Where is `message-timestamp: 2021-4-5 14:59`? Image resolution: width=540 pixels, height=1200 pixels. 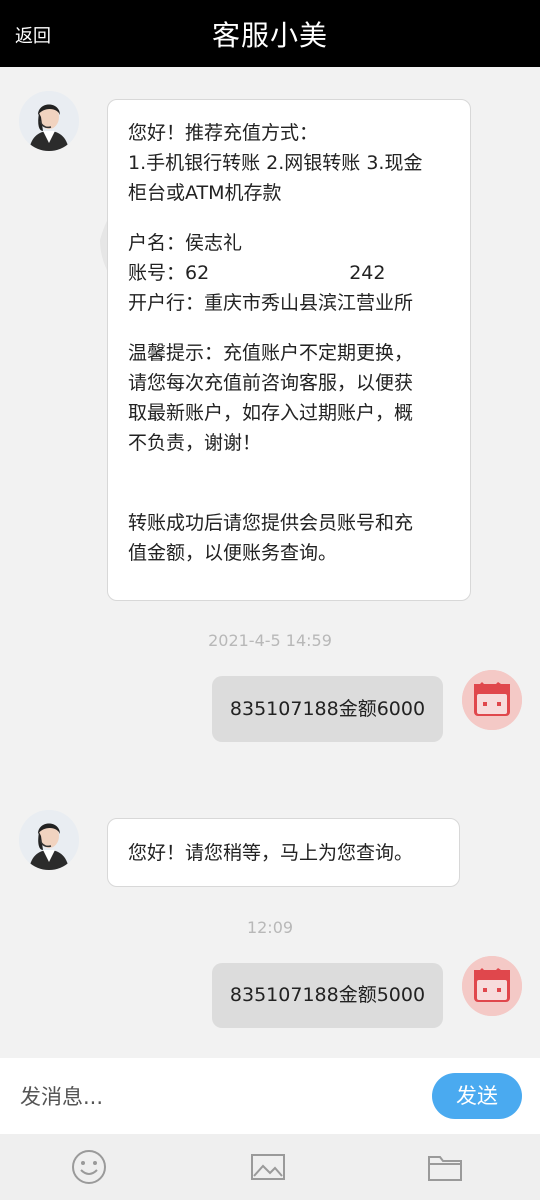 message-timestamp: 2021-4-5 14:59 is located at coordinates (270, 640).